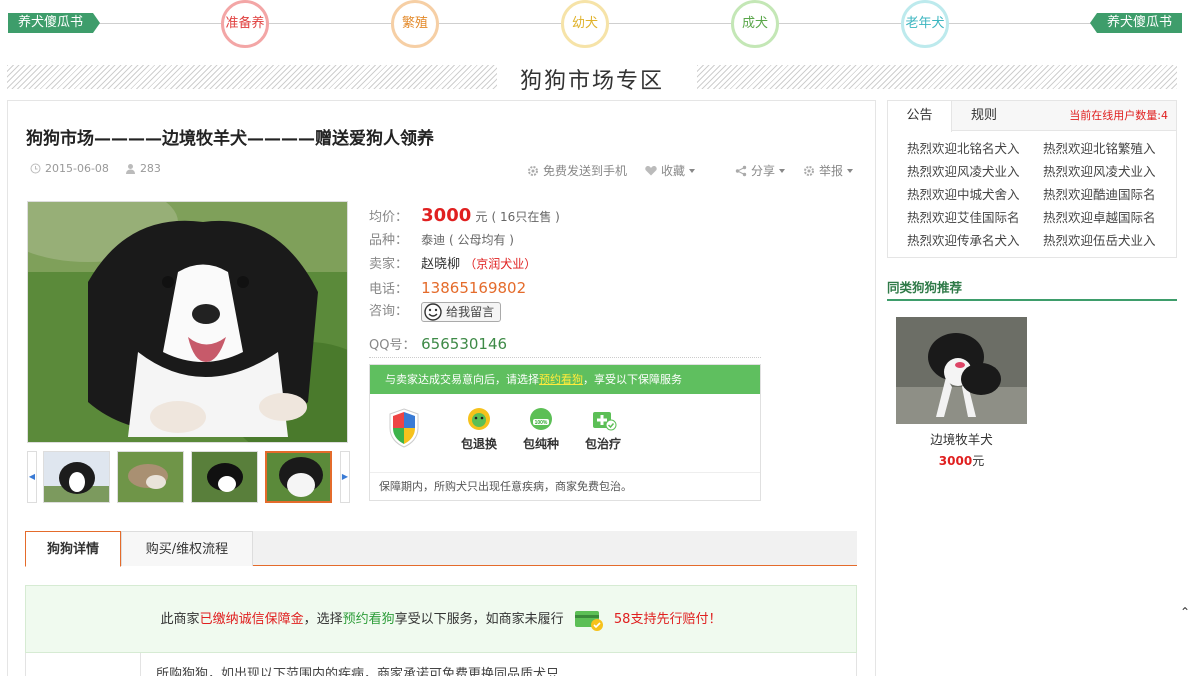  Describe the element at coordinates (963, 240) in the screenshot. I see `welcome-item: 热烈欢迎传承名犬入` at that location.